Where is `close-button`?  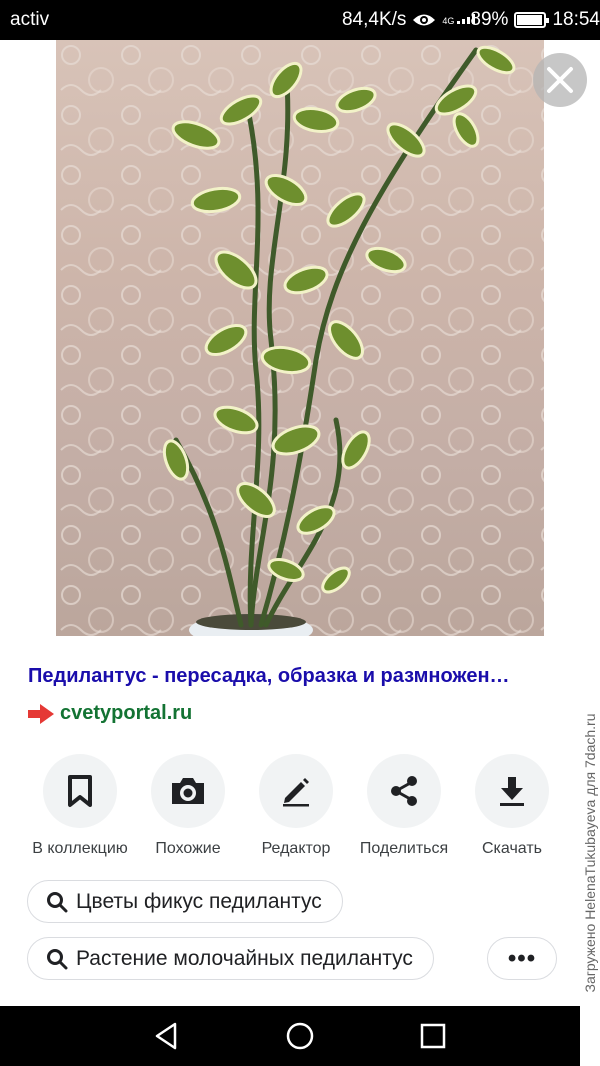
close-button is located at coordinates (560, 80).